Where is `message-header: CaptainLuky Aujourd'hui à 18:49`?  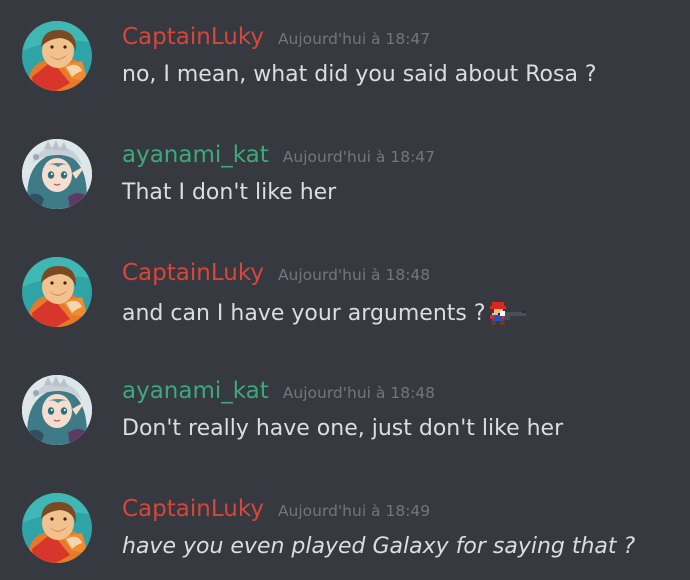 message-header: CaptainLuky Aujourd'hui à 18:49 is located at coordinates (276, 509).